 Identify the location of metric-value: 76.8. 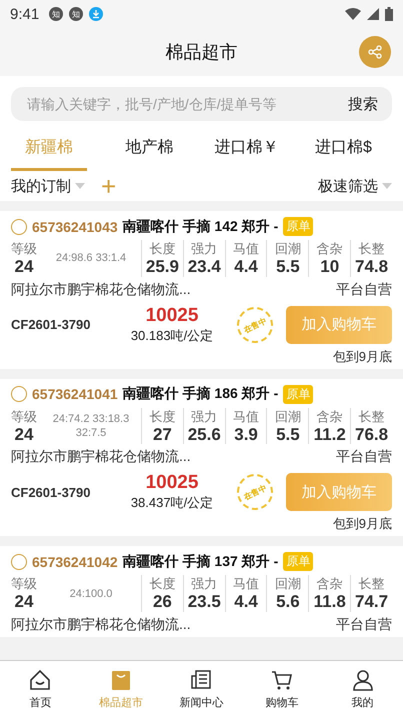
(371, 435).